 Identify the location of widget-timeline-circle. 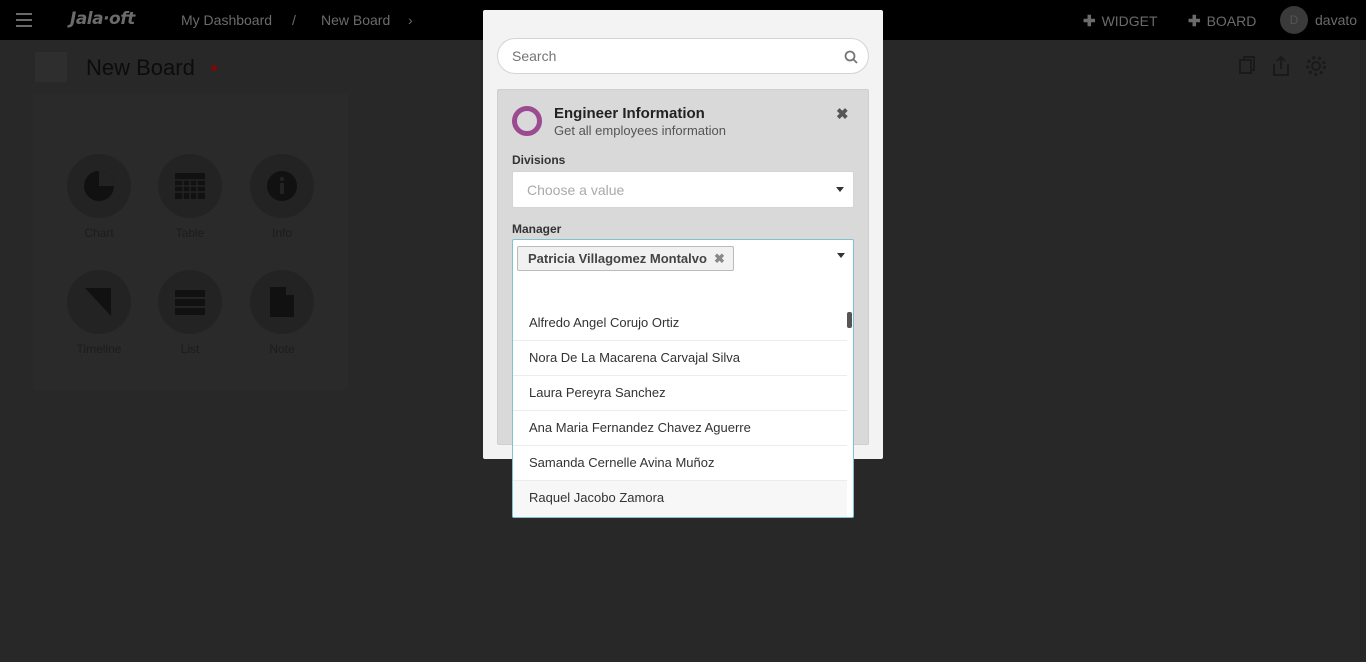
(99, 302).